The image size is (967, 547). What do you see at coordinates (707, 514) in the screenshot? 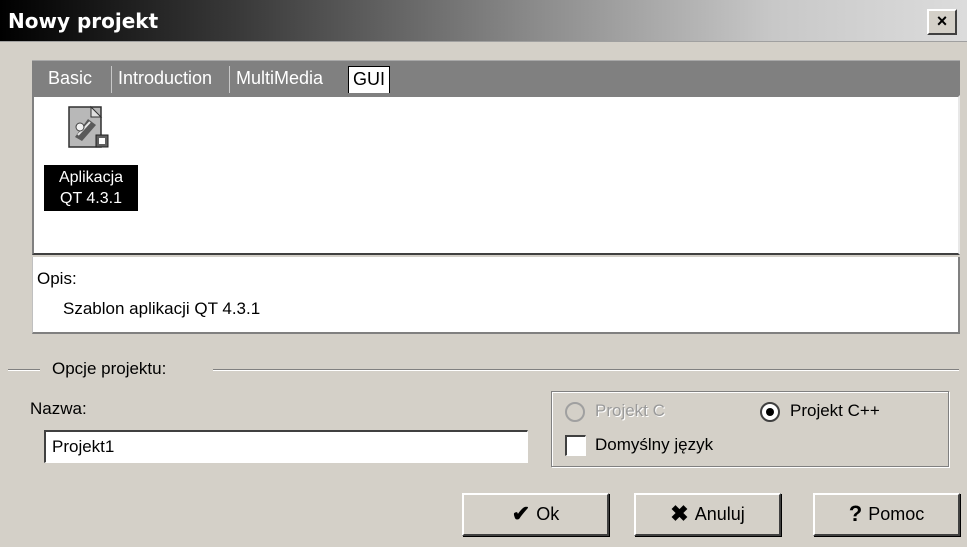
I see `cancel-button: ✖ Anuluj` at bounding box center [707, 514].